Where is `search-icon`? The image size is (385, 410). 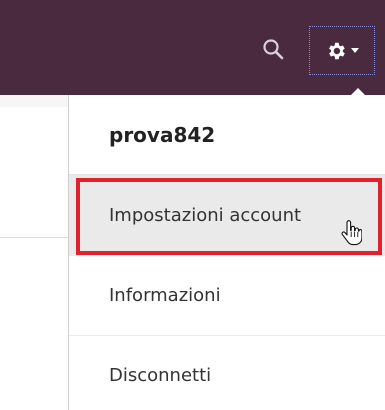
search-icon is located at coordinates (273, 49).